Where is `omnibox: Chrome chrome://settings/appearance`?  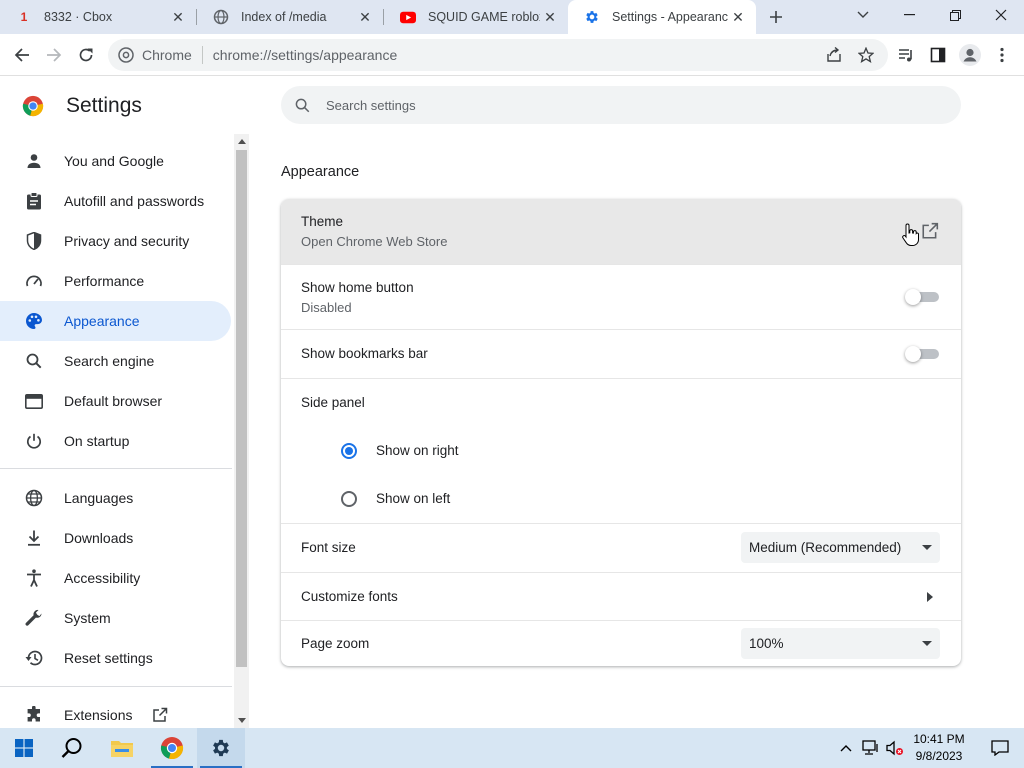
omnibox: Chrome chrome://settings/appearance is located at coordinates (498, 55).